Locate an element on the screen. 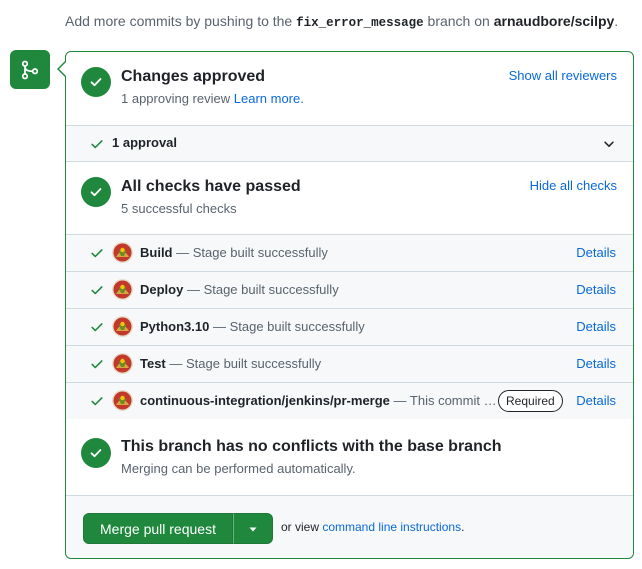  checks-title: All checks have passed is located at coordinates (211, 186).